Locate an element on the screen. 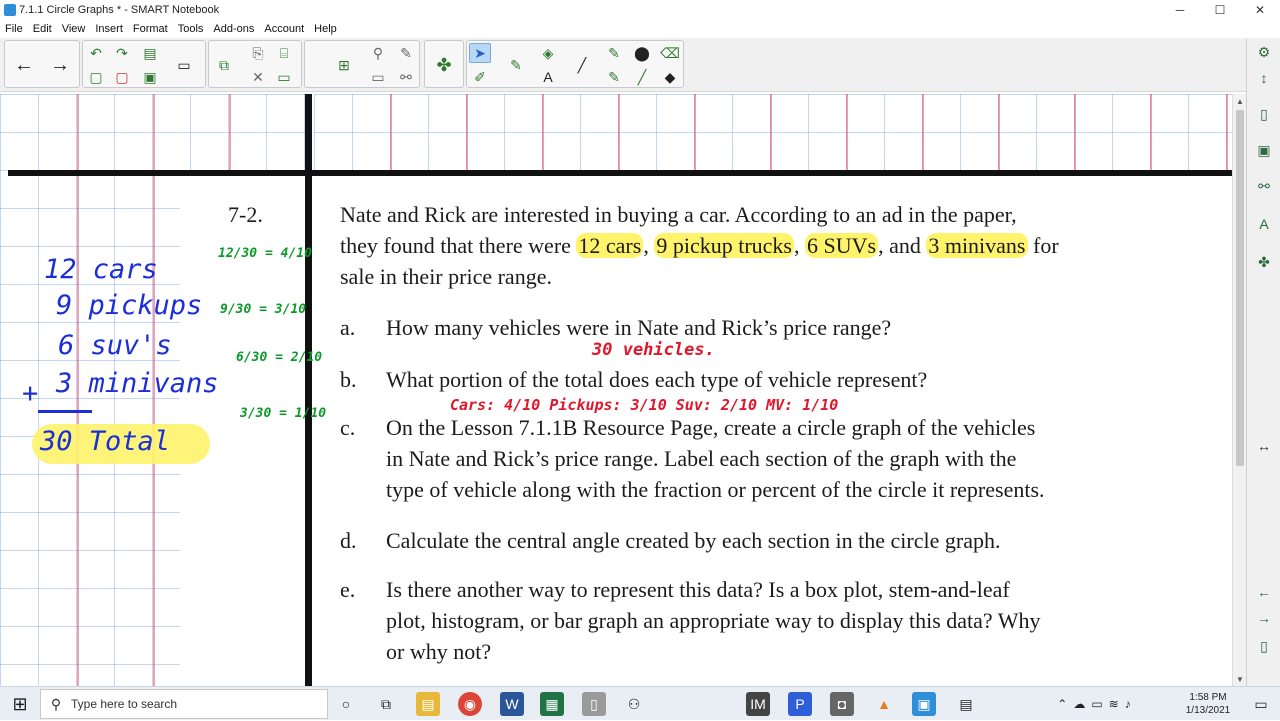 The image size is (1280, 721). screen-shade-icon: ▭ is located at coordinates (284, 77).